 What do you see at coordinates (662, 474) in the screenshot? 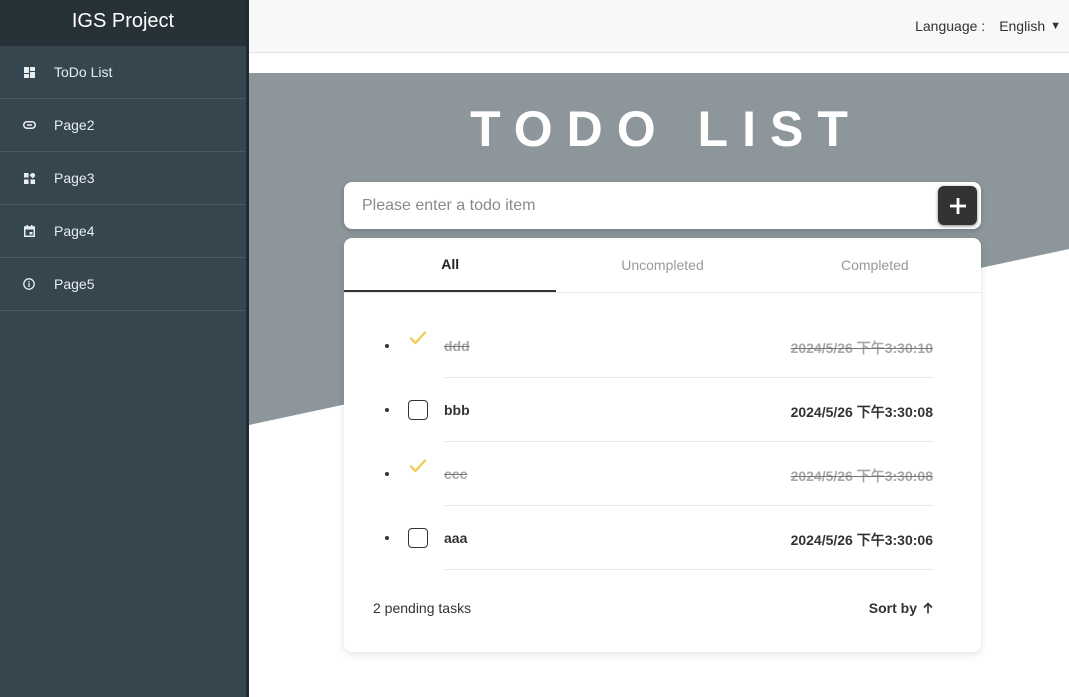
I see `todo-item: ccc 2024/5/26 下午3:30:08` at bounding box center [662, 474].